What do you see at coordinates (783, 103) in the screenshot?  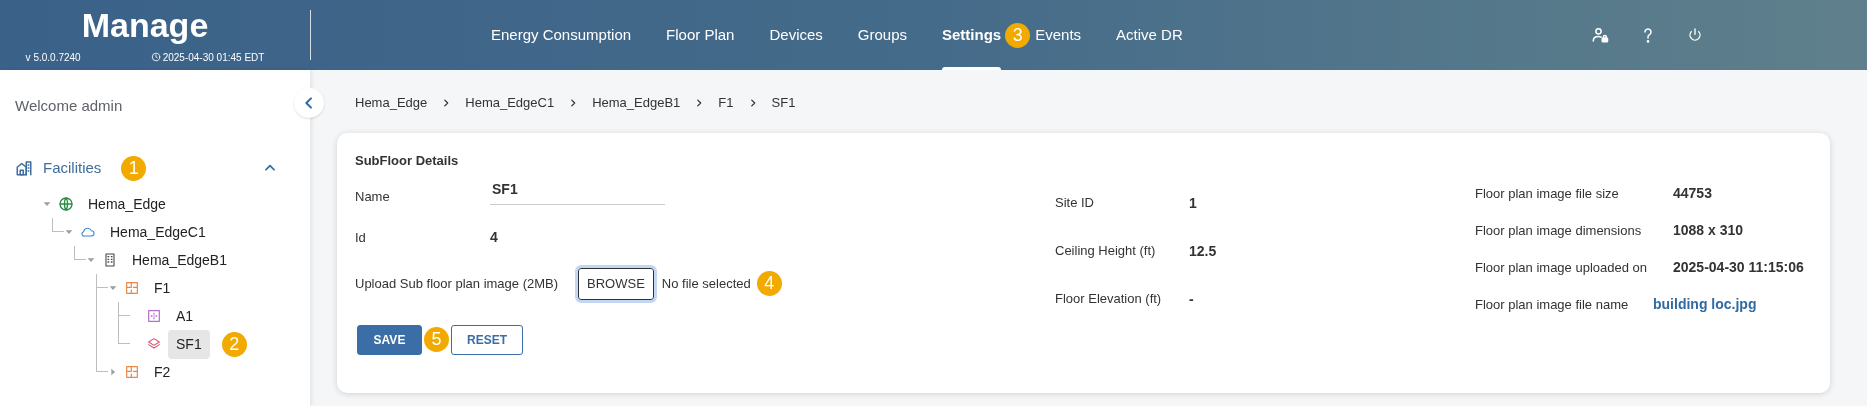 I see `breadcrumb-link: SF1` at bounding box center [783, 103].